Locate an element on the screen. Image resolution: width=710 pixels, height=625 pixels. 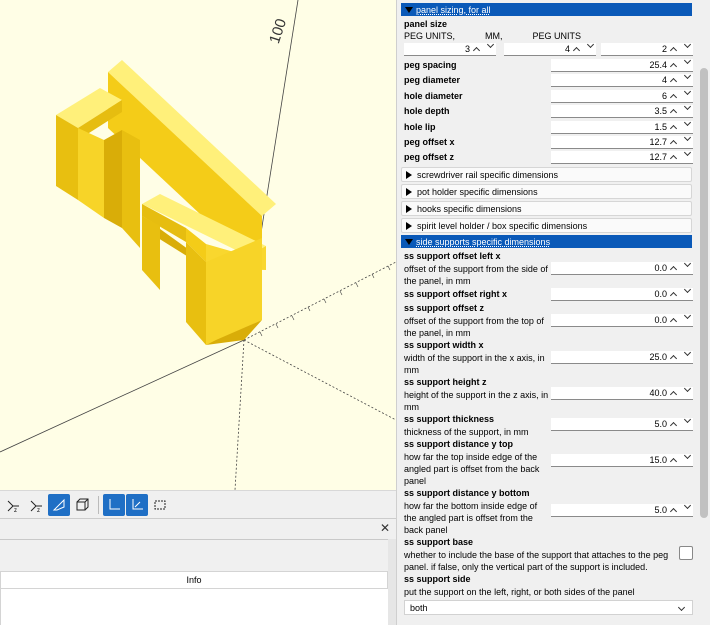
ss-base-checkbox is located at coordinates (686, 553).